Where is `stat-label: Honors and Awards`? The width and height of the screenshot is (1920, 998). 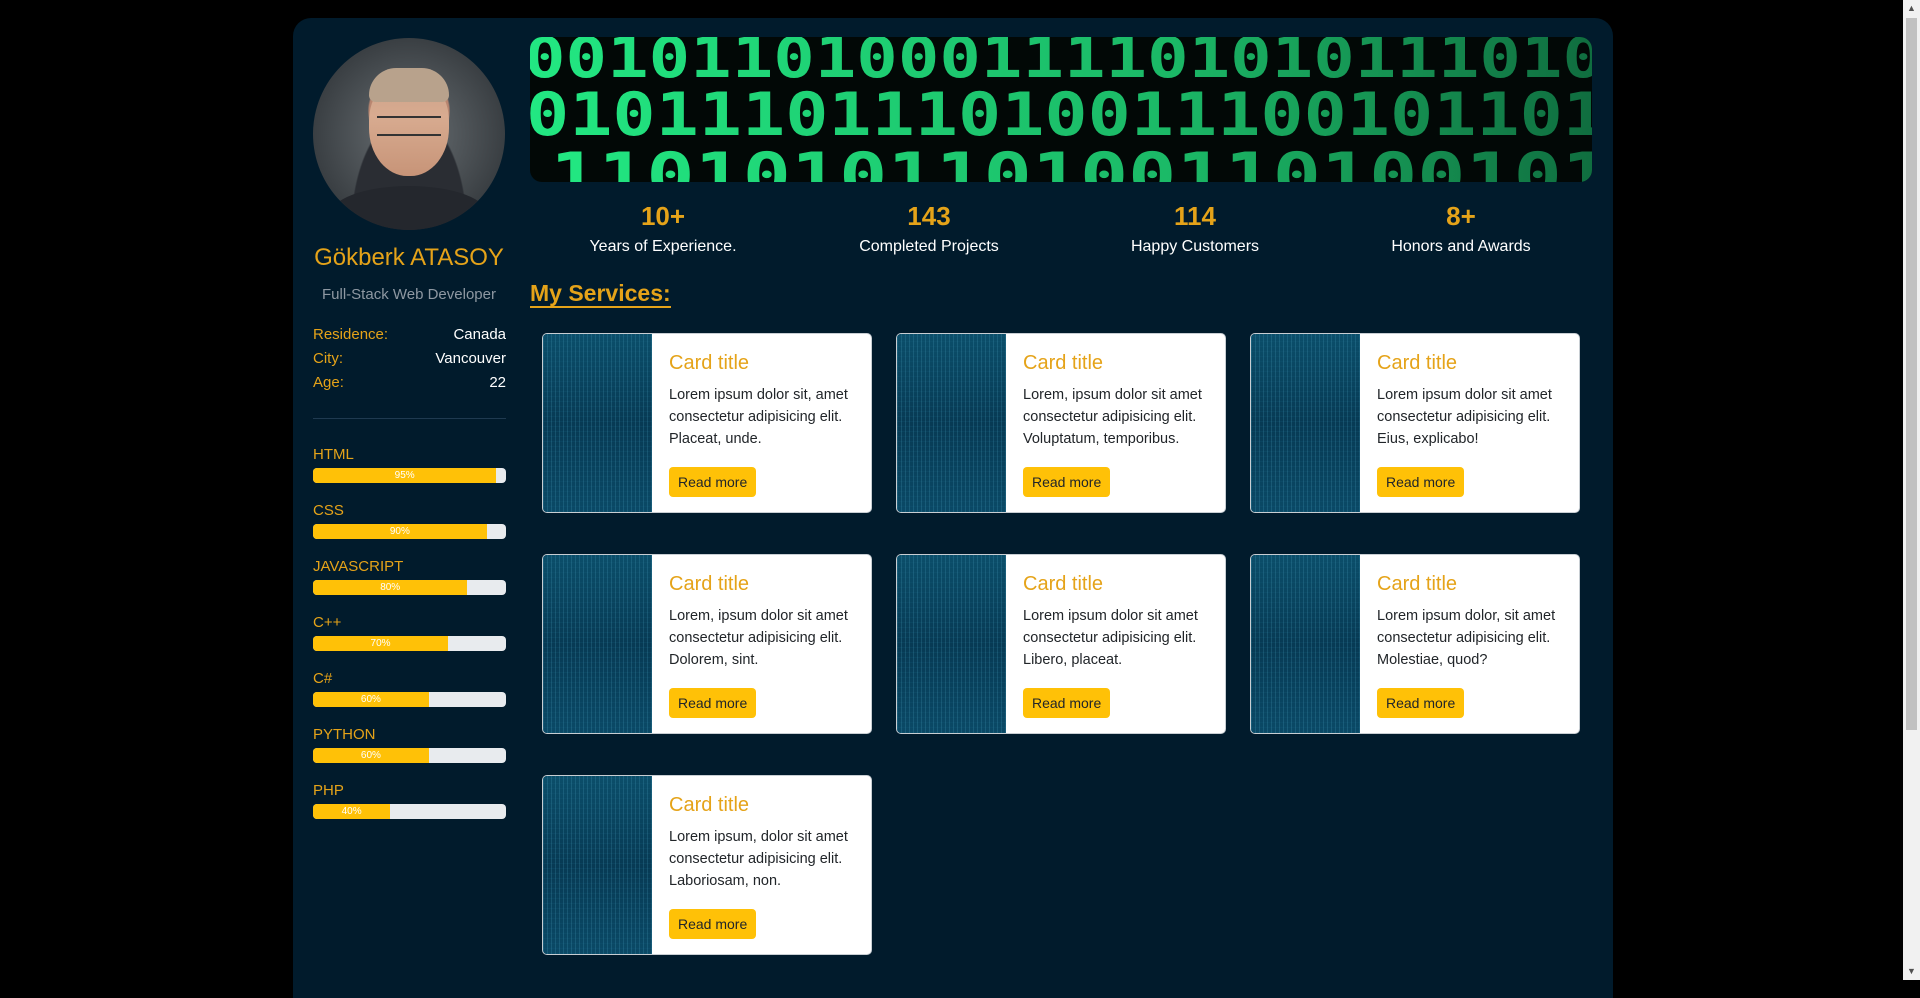
stat-label: Honors and Awards is located at coordinates (1461, 246).